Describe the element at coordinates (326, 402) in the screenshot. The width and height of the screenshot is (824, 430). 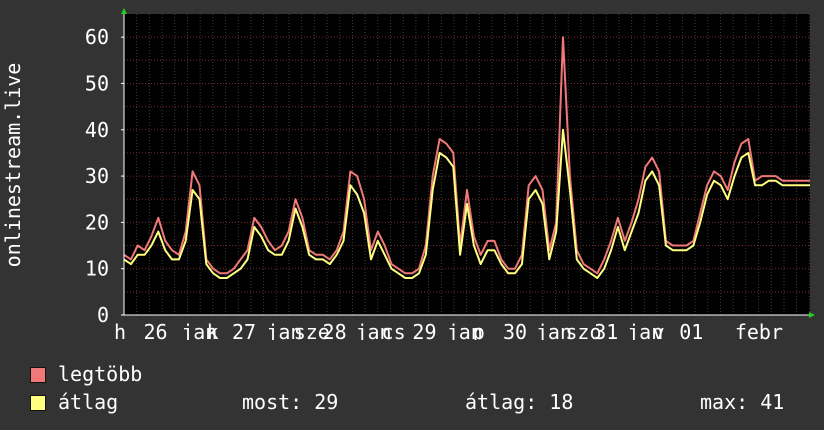
I see `stat-now-value: 29` at that location.